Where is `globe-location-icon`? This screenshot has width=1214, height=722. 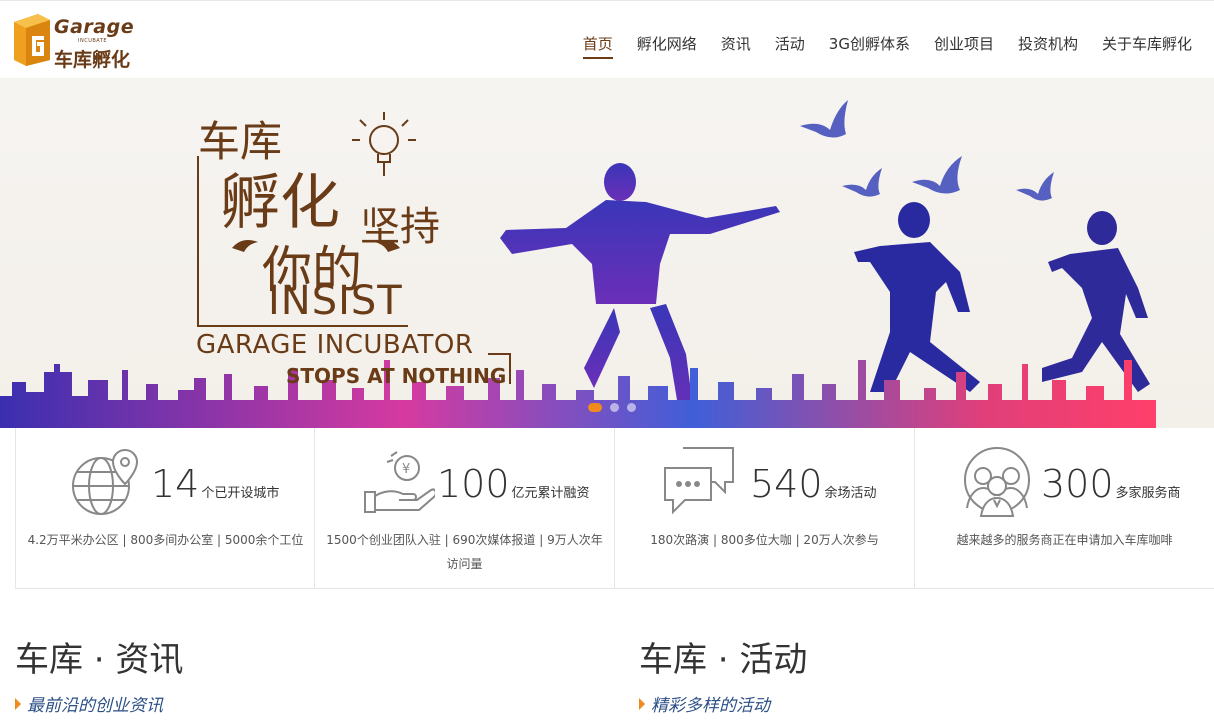
globe-location-icon is located at coordinates (105, 481).